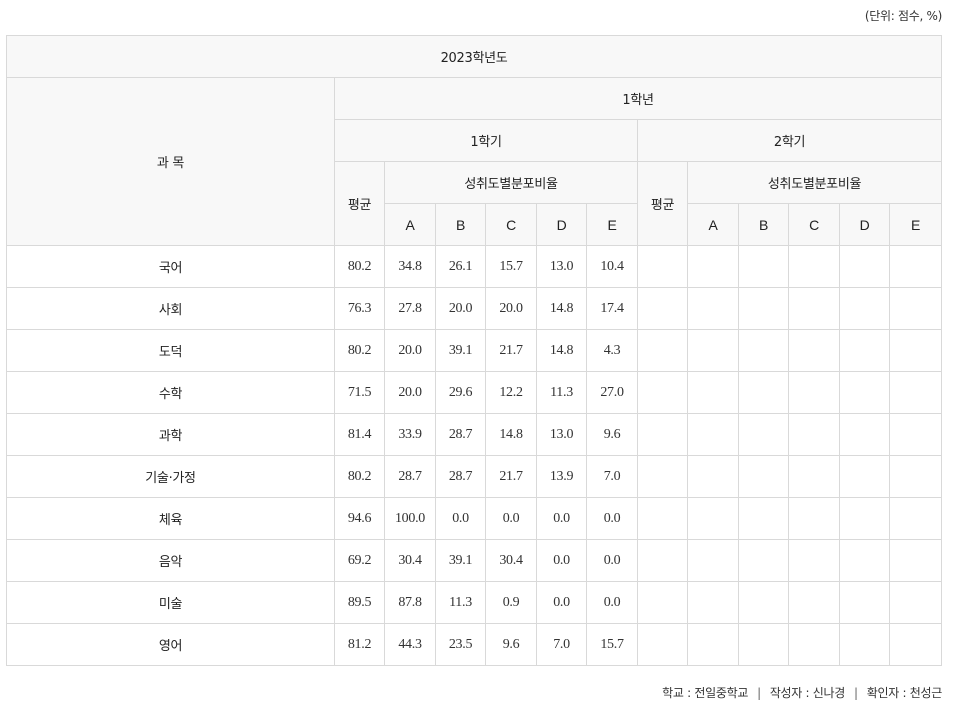 Image resolution: width=956 pixels, height=717 pixels. I want to click on table-row: 음악 69.2 30.4 39.1 30.4 0.0 0.0, so click(474, 560).